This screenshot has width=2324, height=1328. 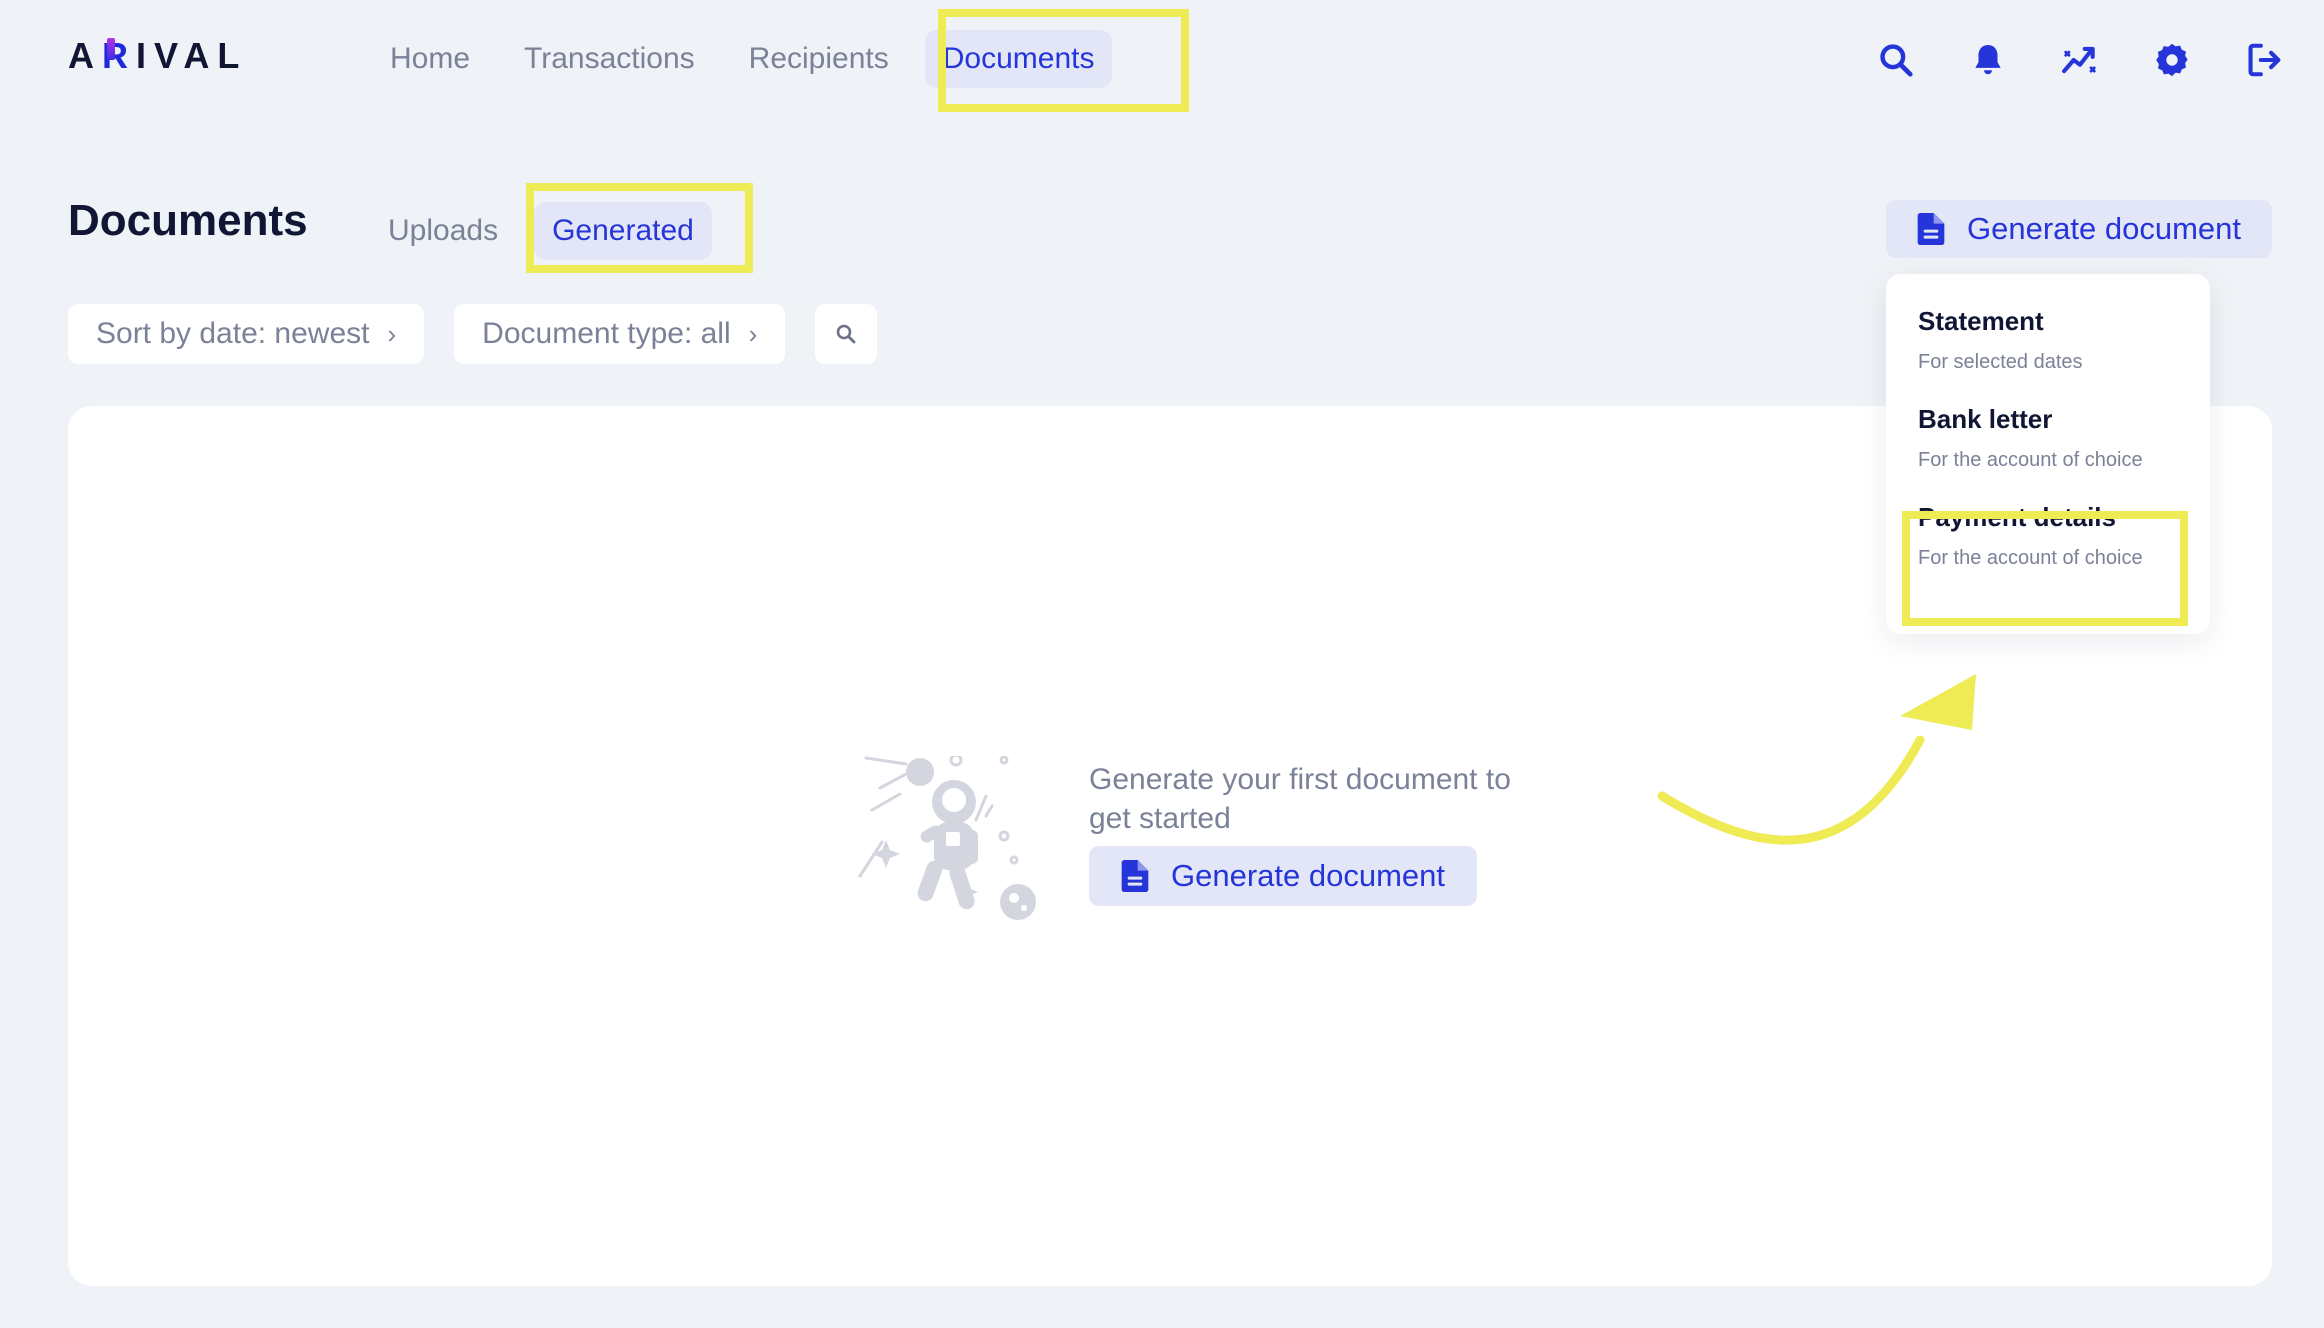 What do you see at coordinates (1981, 321) in the screenshot?
I see `menu-item-title: Statement` at bounding box center [1981, 321].